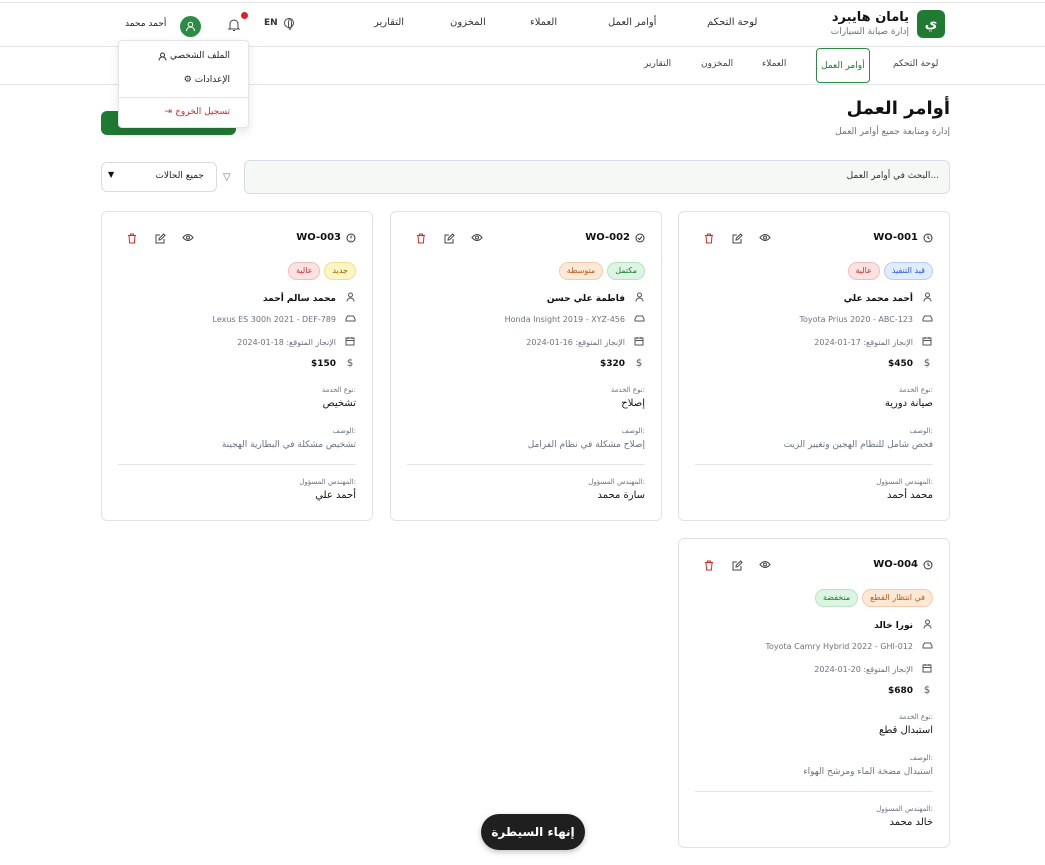 Image resolution: width=1045 pixels, height=865 pixels. I want to click on logout-icon: ⇥, so click(168, 112).